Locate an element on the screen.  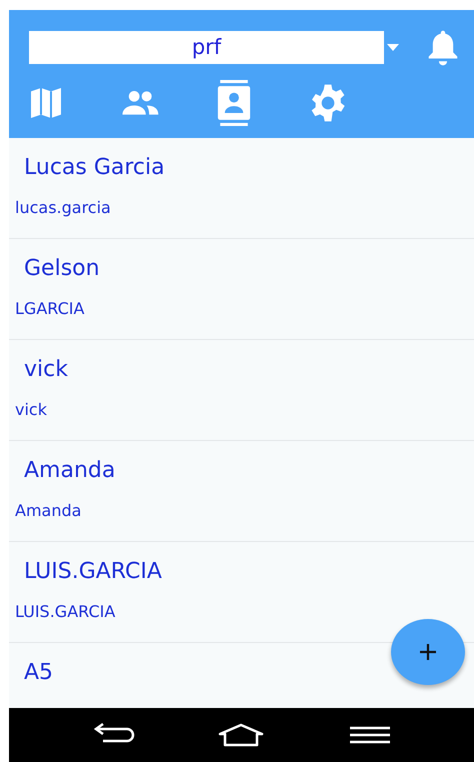
contact-username: LUIS.GARCIA is located at coordinates (65, 611).